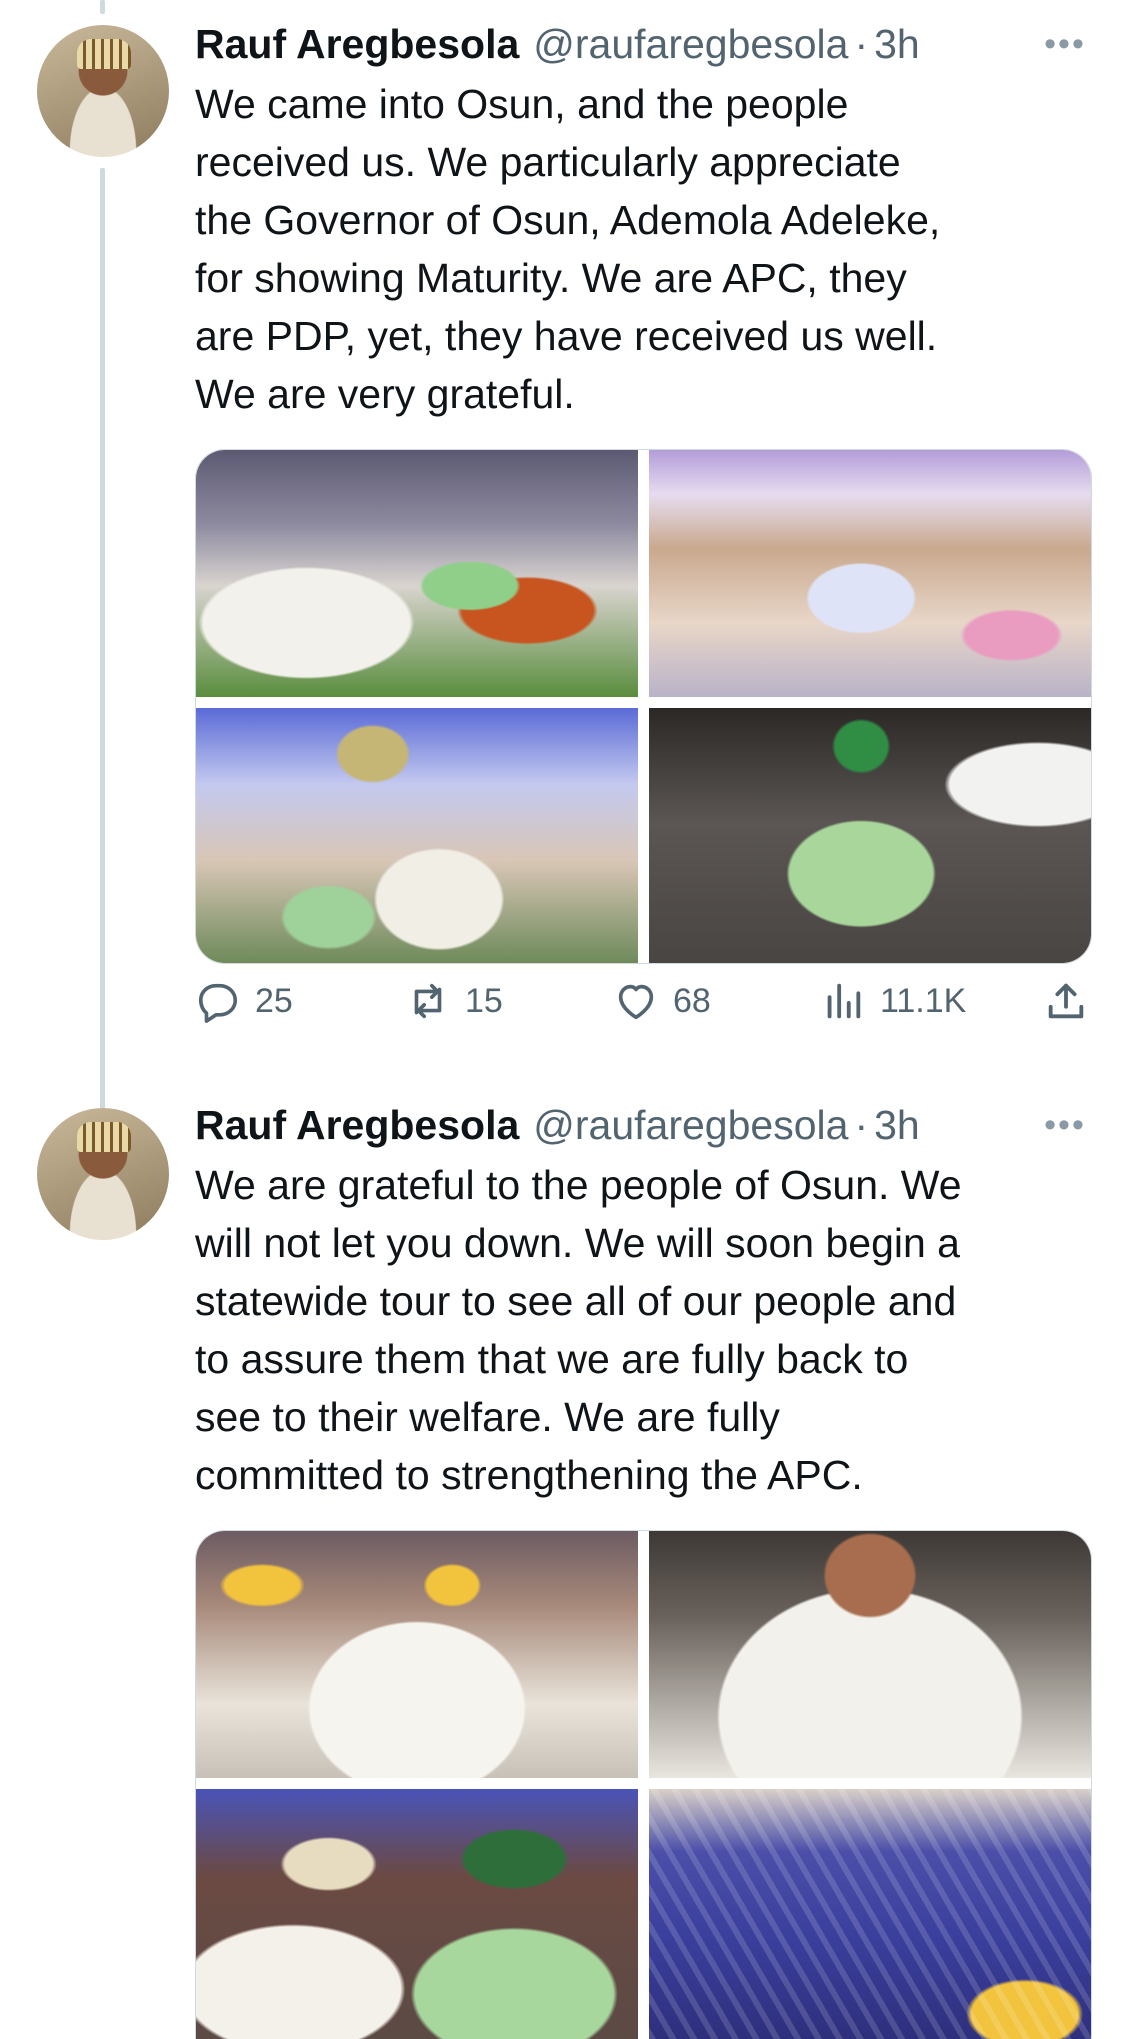 Image resolution: width=1125 pixels, height=2039 pixels. What do you see at coordinates (102, 692) in the screenshot?
I see `thread-connector` at bounding box center [102, 692].